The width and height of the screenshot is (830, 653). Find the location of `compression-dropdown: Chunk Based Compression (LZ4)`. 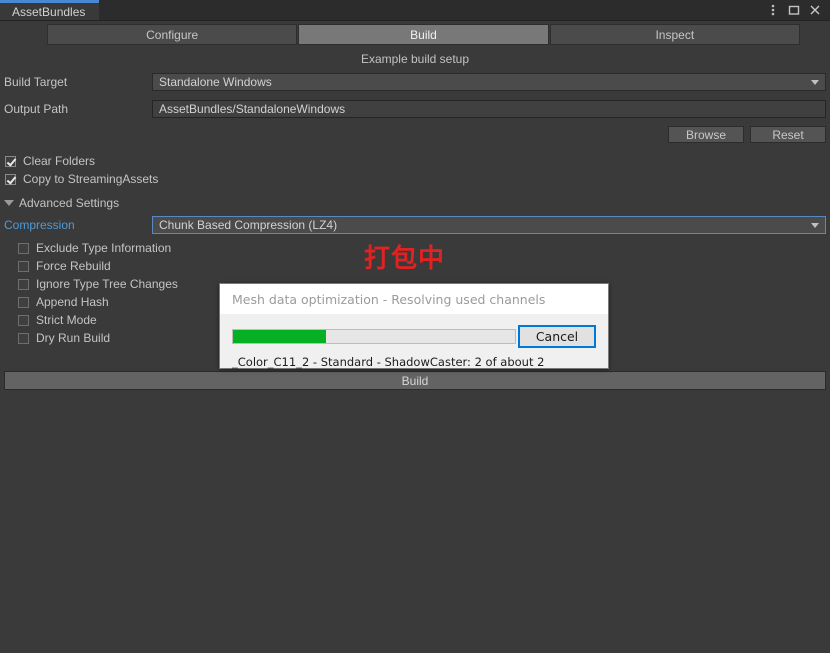

compression-dropdown: Chunk Based Compression (LZ4) is located at coordinates (489, 225).